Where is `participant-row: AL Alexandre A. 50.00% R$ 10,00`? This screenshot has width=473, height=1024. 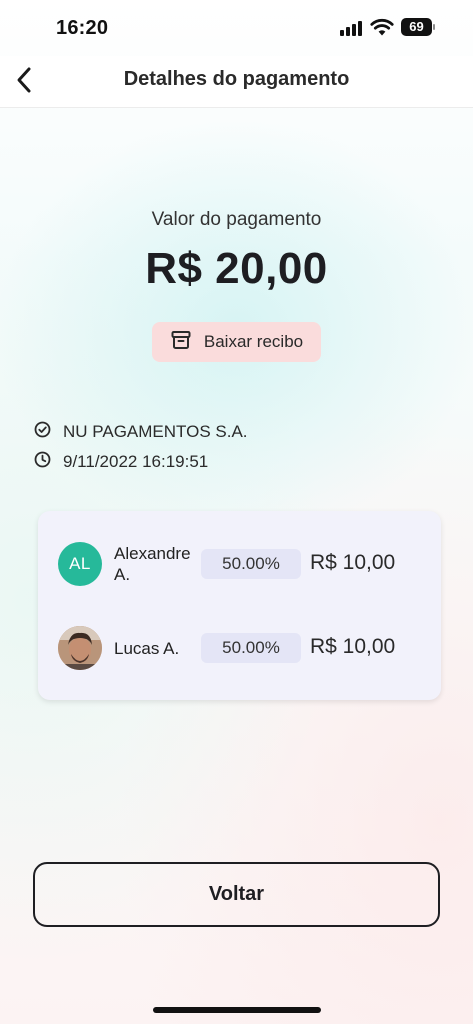 participant-row: AL Alexandre A. 50.00% R$ 10,00 is located at coordinates (239, 564).